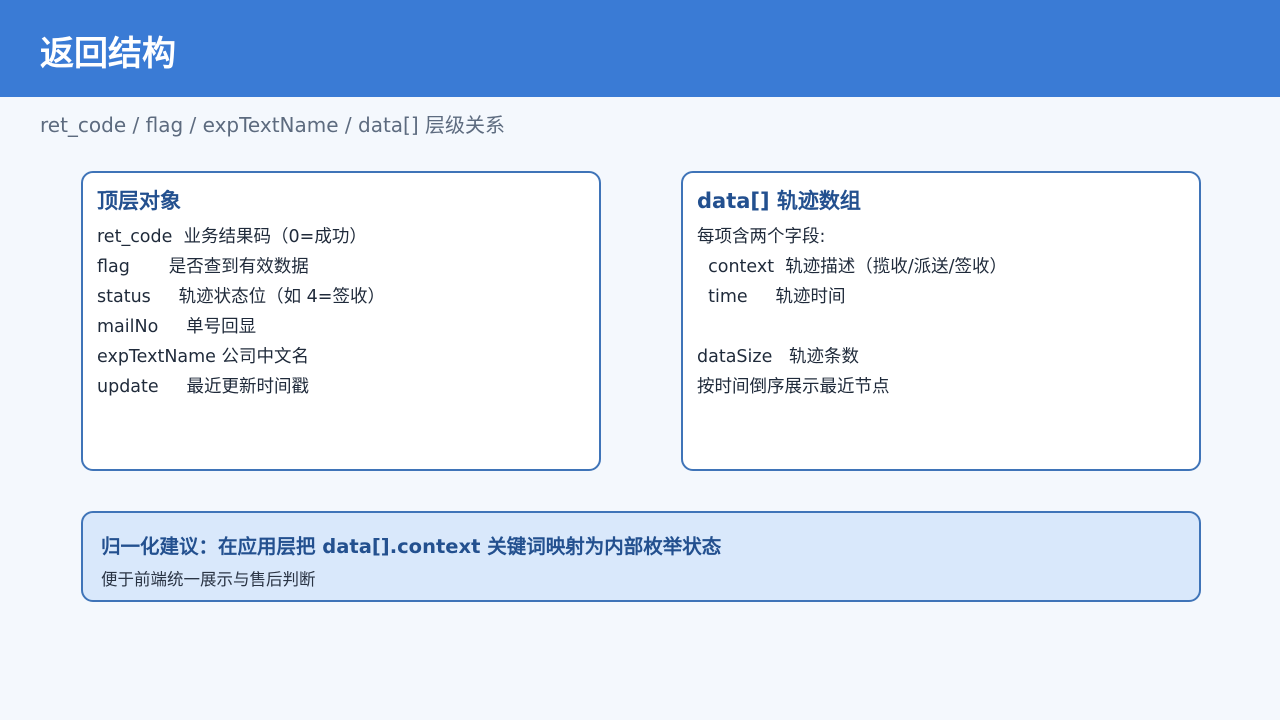 The width and height of the screenshot is (1280, 720). What do you see at coordinates (640, 48) in the screenshot?
I see `slide-header: 返回结构` at bounding box center [640, 48].